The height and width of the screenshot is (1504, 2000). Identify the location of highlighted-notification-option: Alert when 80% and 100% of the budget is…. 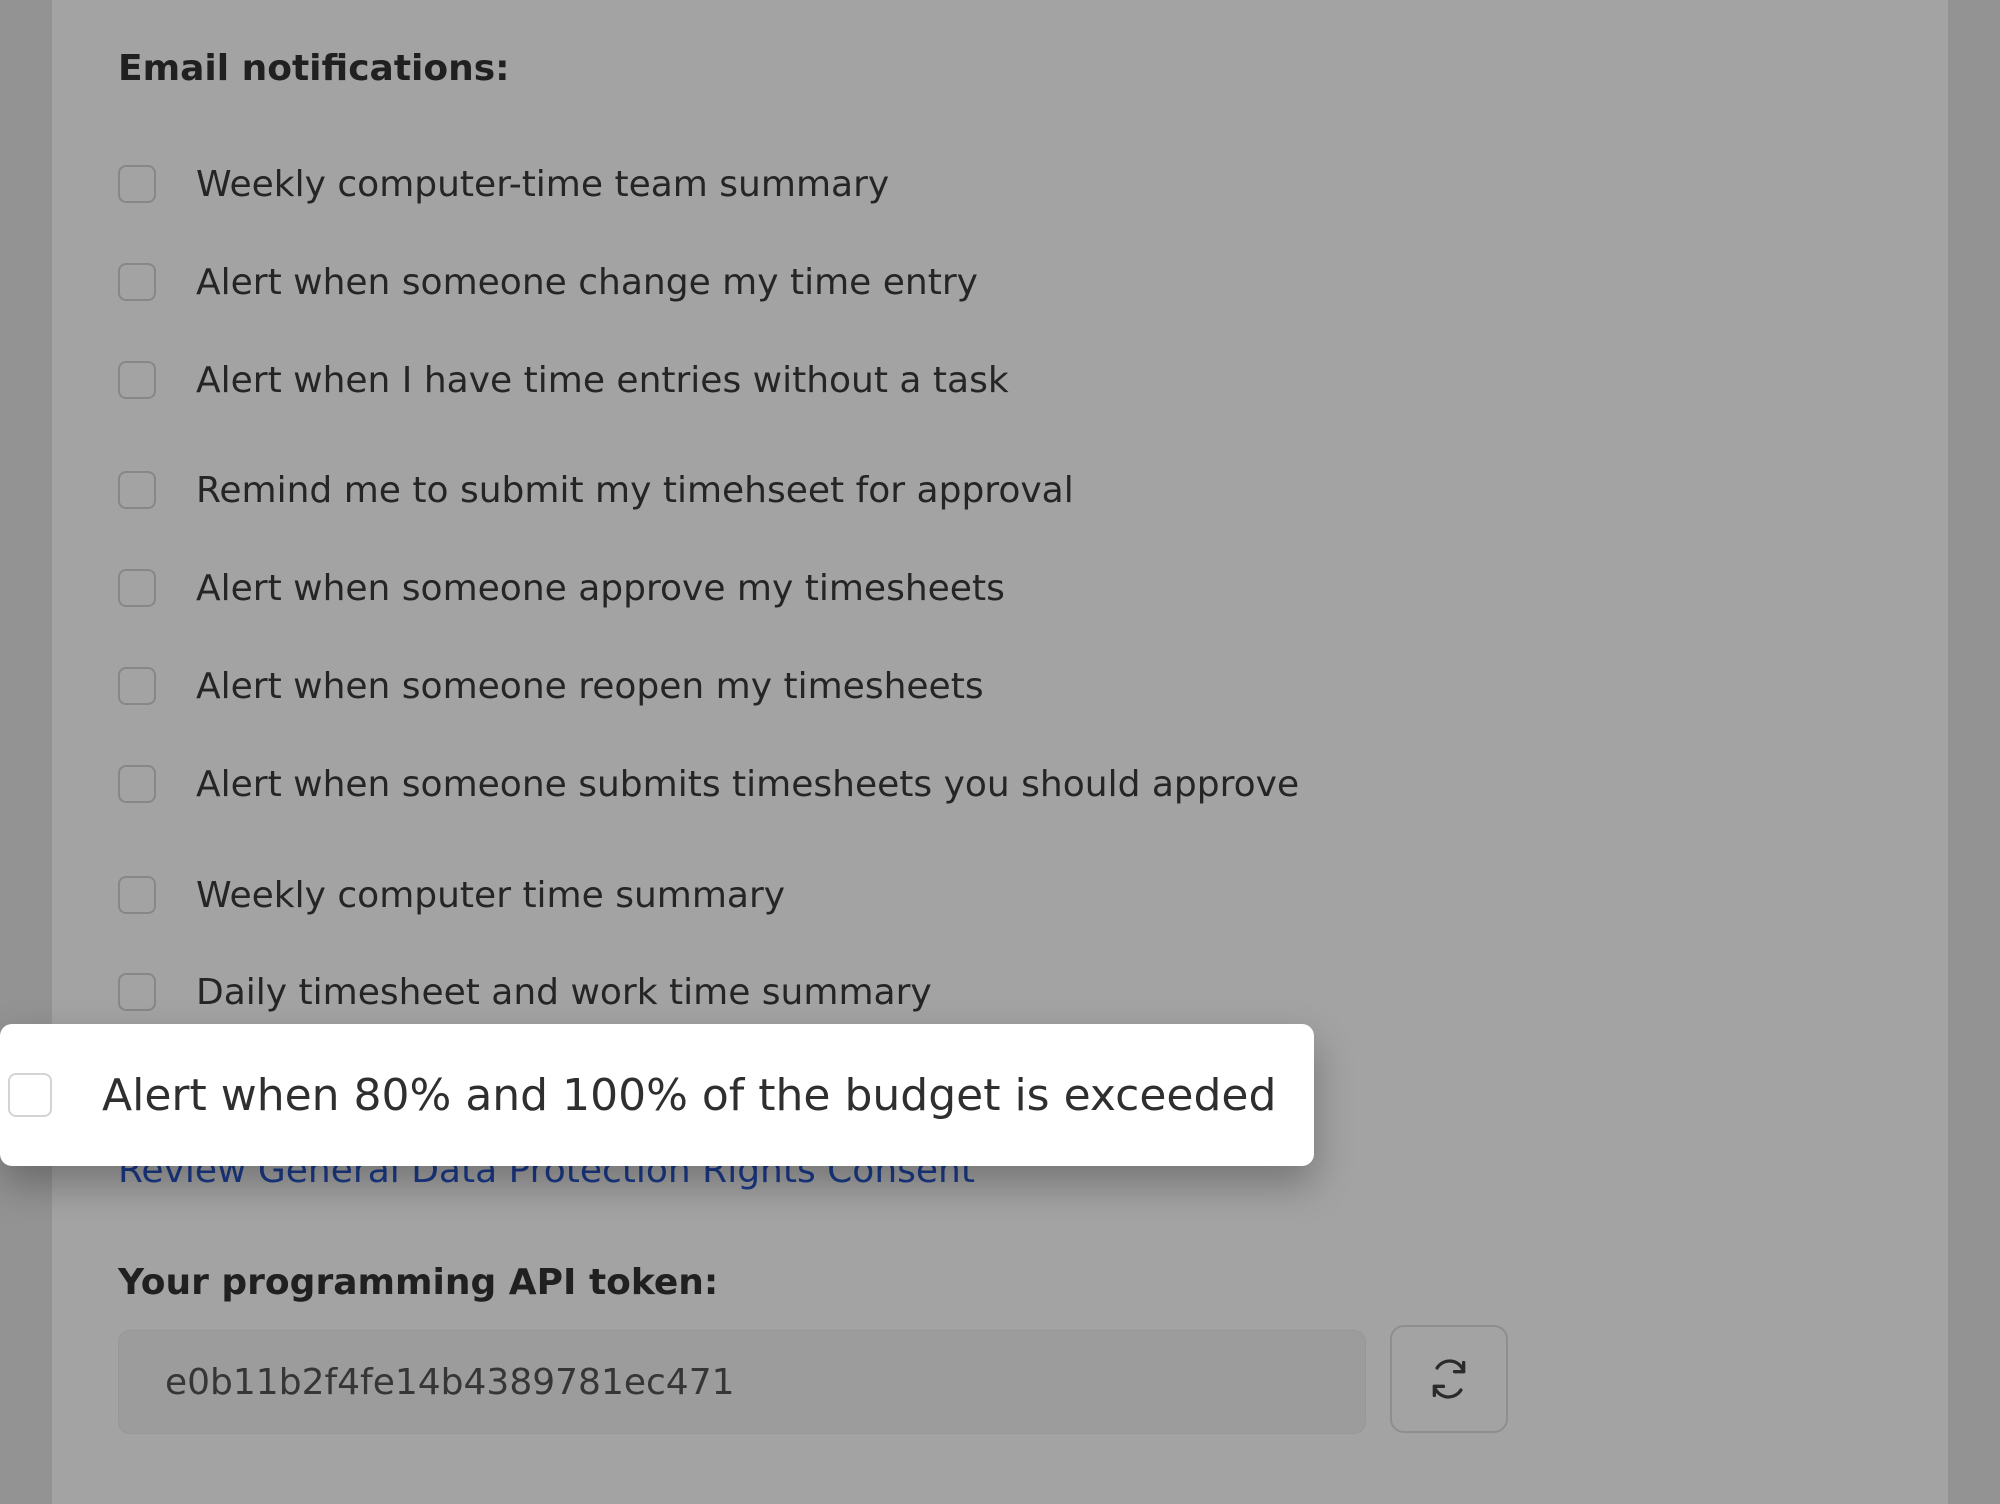
(657, 1095).